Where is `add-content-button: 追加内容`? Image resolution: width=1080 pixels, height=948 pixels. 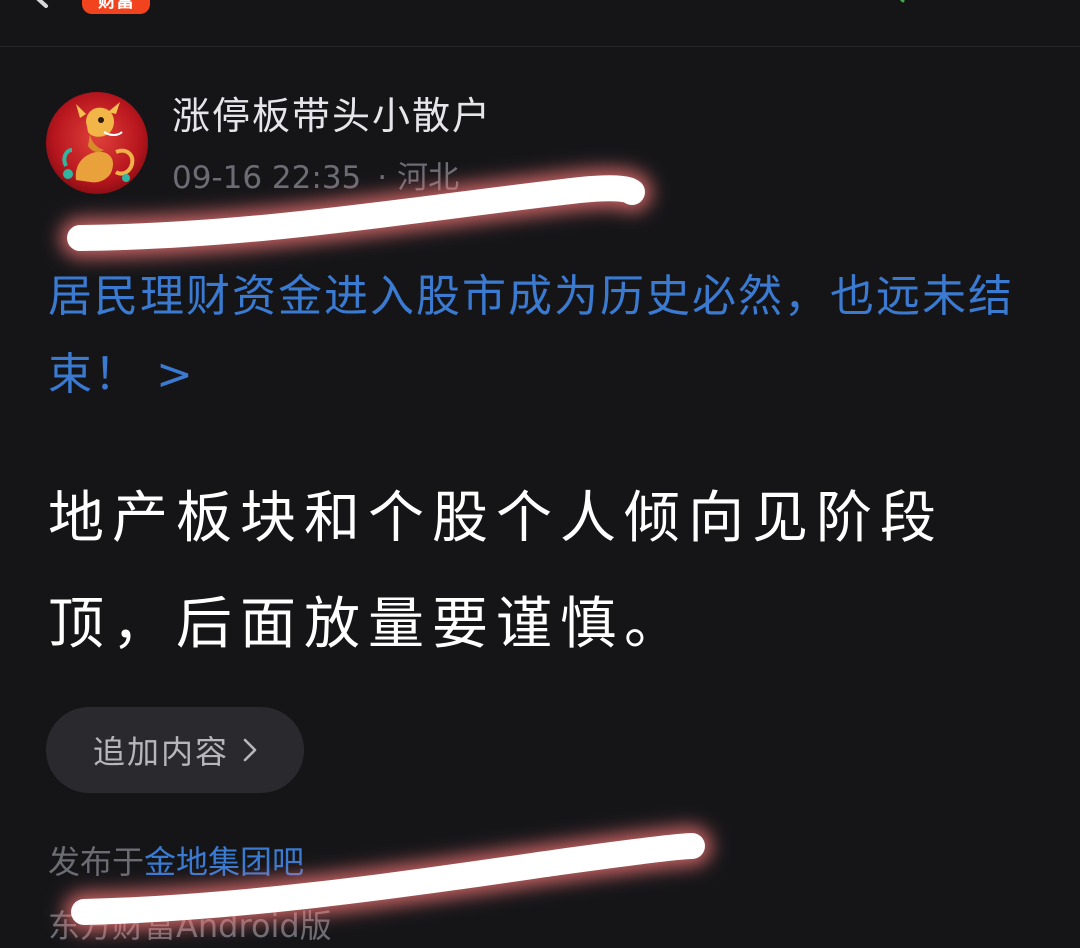
add-content-button: 追加内容 is located at coordinates (175, 750).